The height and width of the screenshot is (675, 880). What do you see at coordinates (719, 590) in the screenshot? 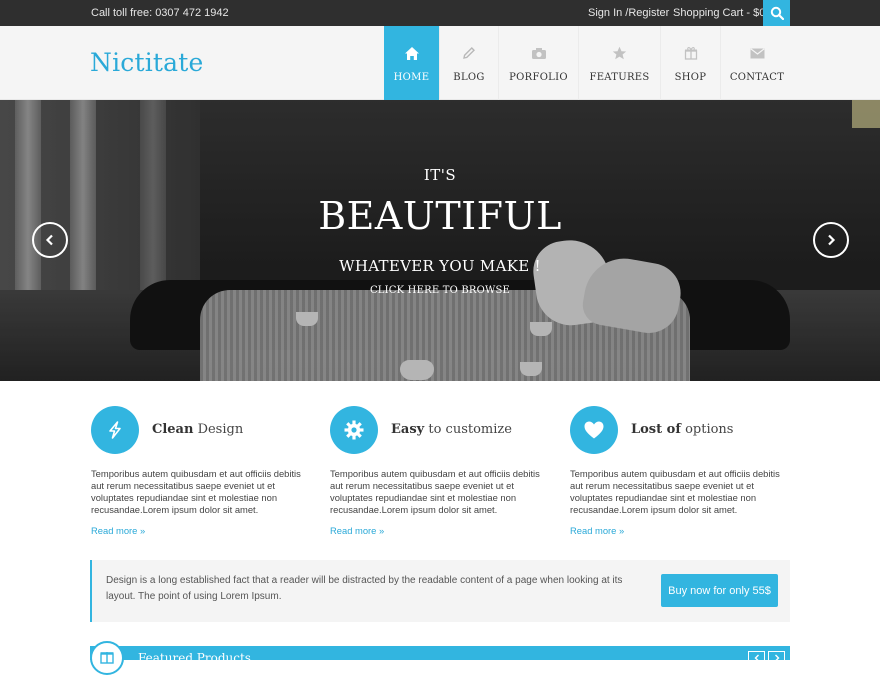
I see `buy-now-button: Buy now for only 55$` at bounding box center [719, 590].